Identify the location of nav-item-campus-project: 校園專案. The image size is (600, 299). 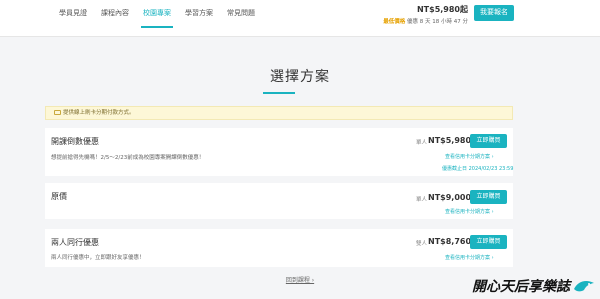
(157, 18).